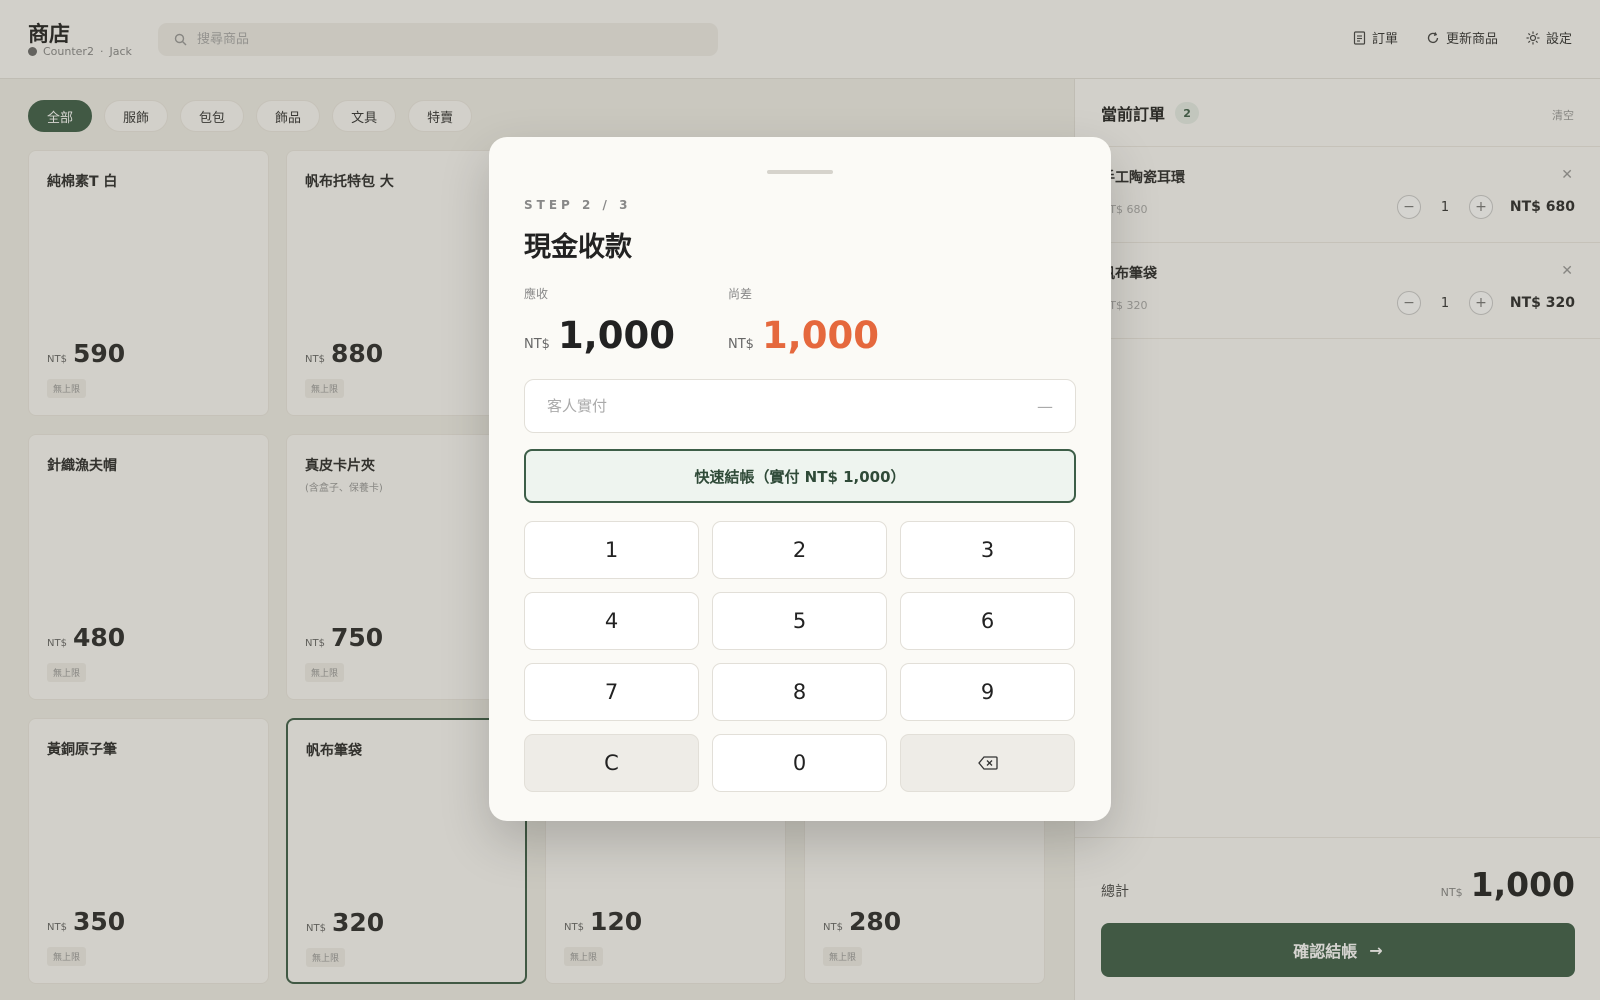 This screenshot has width=1600, height=1000. Describe the element at coordinates (616, 335) in the screenshot. I see `receivable-value: 1,000` at that location.